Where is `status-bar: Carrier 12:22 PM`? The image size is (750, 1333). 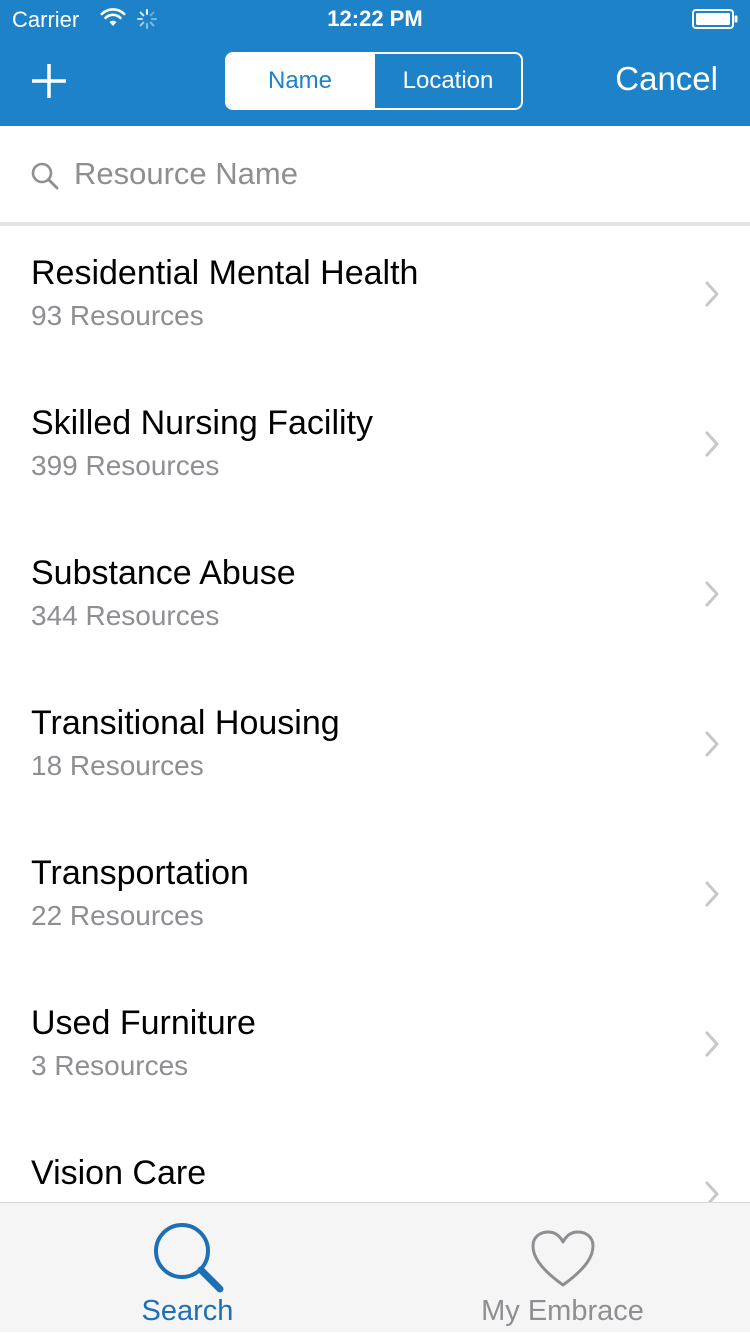 status-bar: Carrier 12:22 PM is located at coordinates (375, 20).